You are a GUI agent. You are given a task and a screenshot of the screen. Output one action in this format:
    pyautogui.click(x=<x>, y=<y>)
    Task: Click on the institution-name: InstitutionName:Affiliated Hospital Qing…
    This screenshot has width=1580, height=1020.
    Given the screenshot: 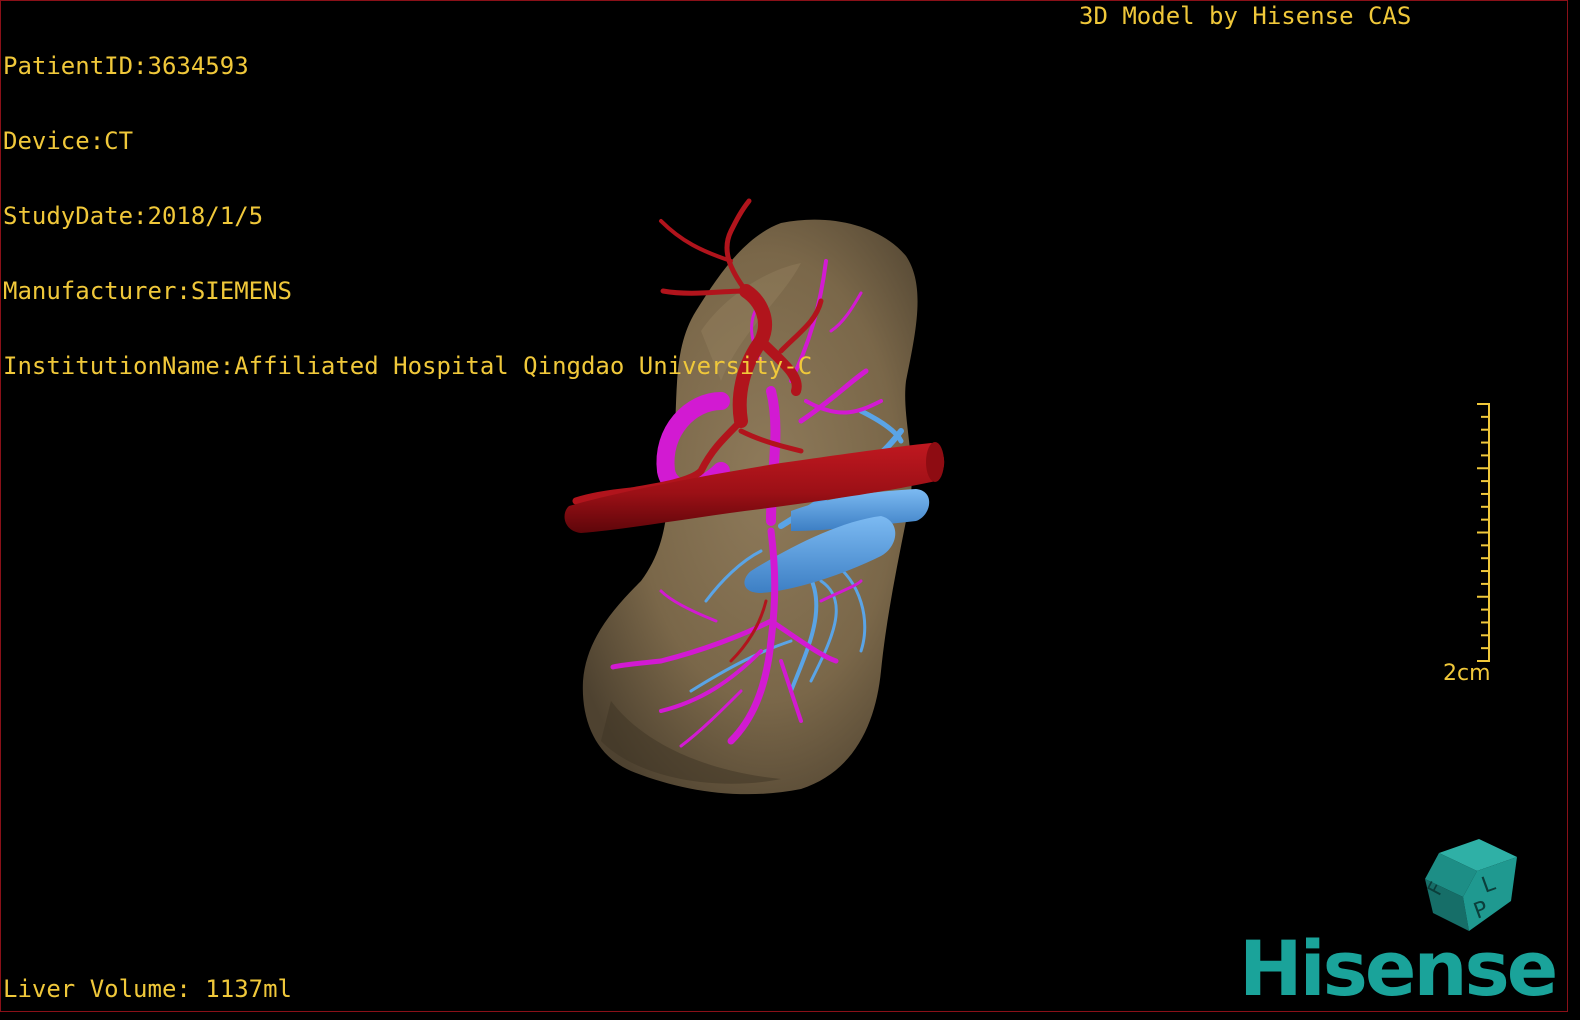 What is the action you would take?
    pyautogui.click(x=408, y=366)
    